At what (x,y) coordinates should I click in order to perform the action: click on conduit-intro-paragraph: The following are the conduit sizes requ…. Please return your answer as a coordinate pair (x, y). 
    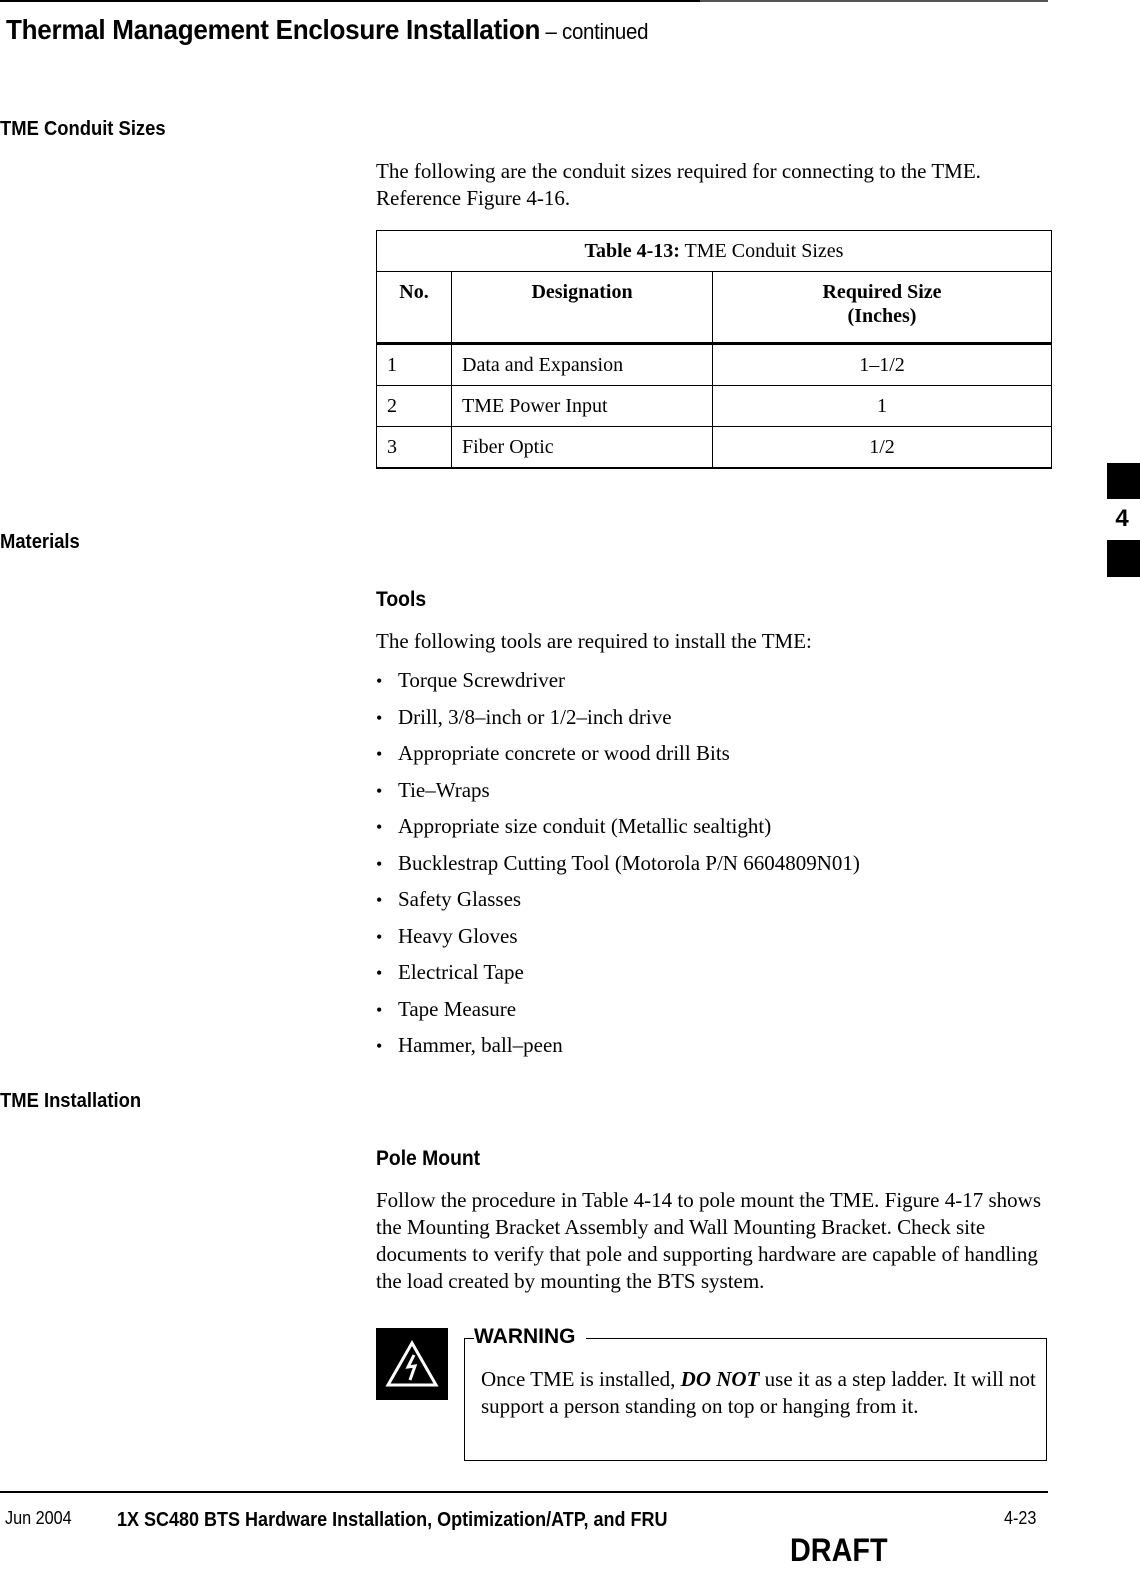
    Looking at the image, I should click on (678, 184).